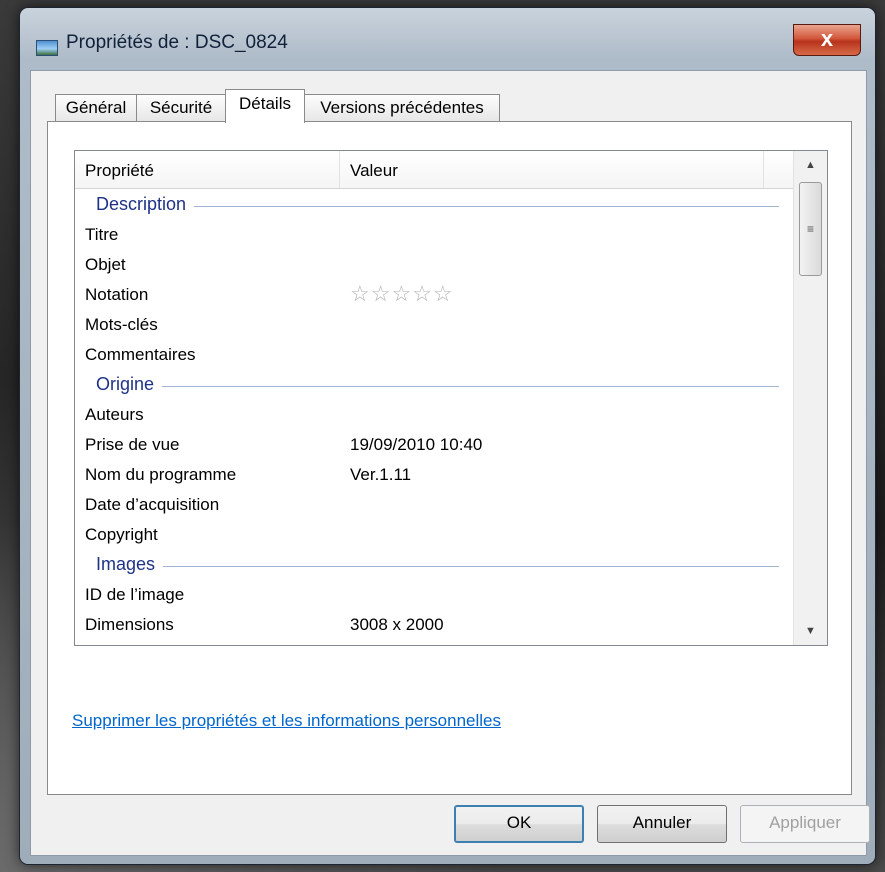 The height and width of the screenshot is (872, 885). Describe the element at coordinates (434, 534) in the screenshot. I see `table-row: Copyright` at that location.